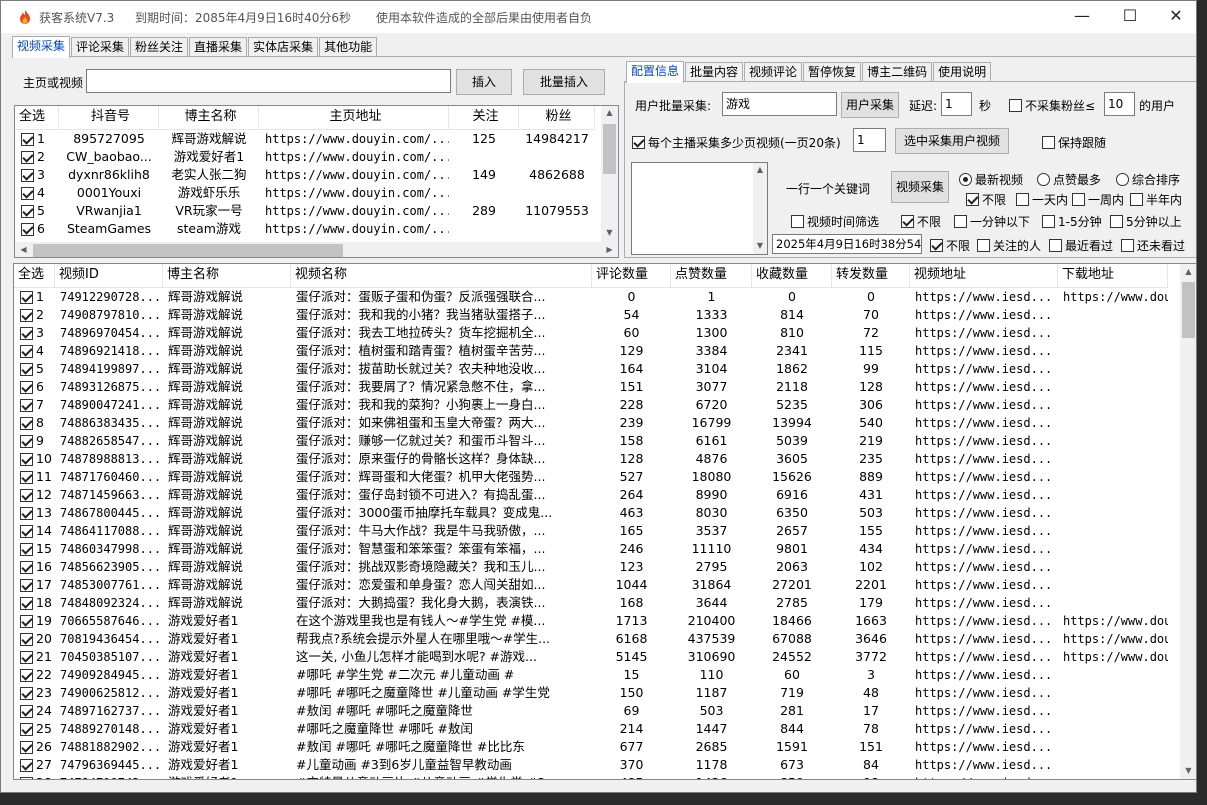 This screenshot has height=805, width=1207. What do you see at coordinates (159, 47) in the screenshot?
I see `tab-fans-follow: 粉丝关注` at bounding box center [159, 47].